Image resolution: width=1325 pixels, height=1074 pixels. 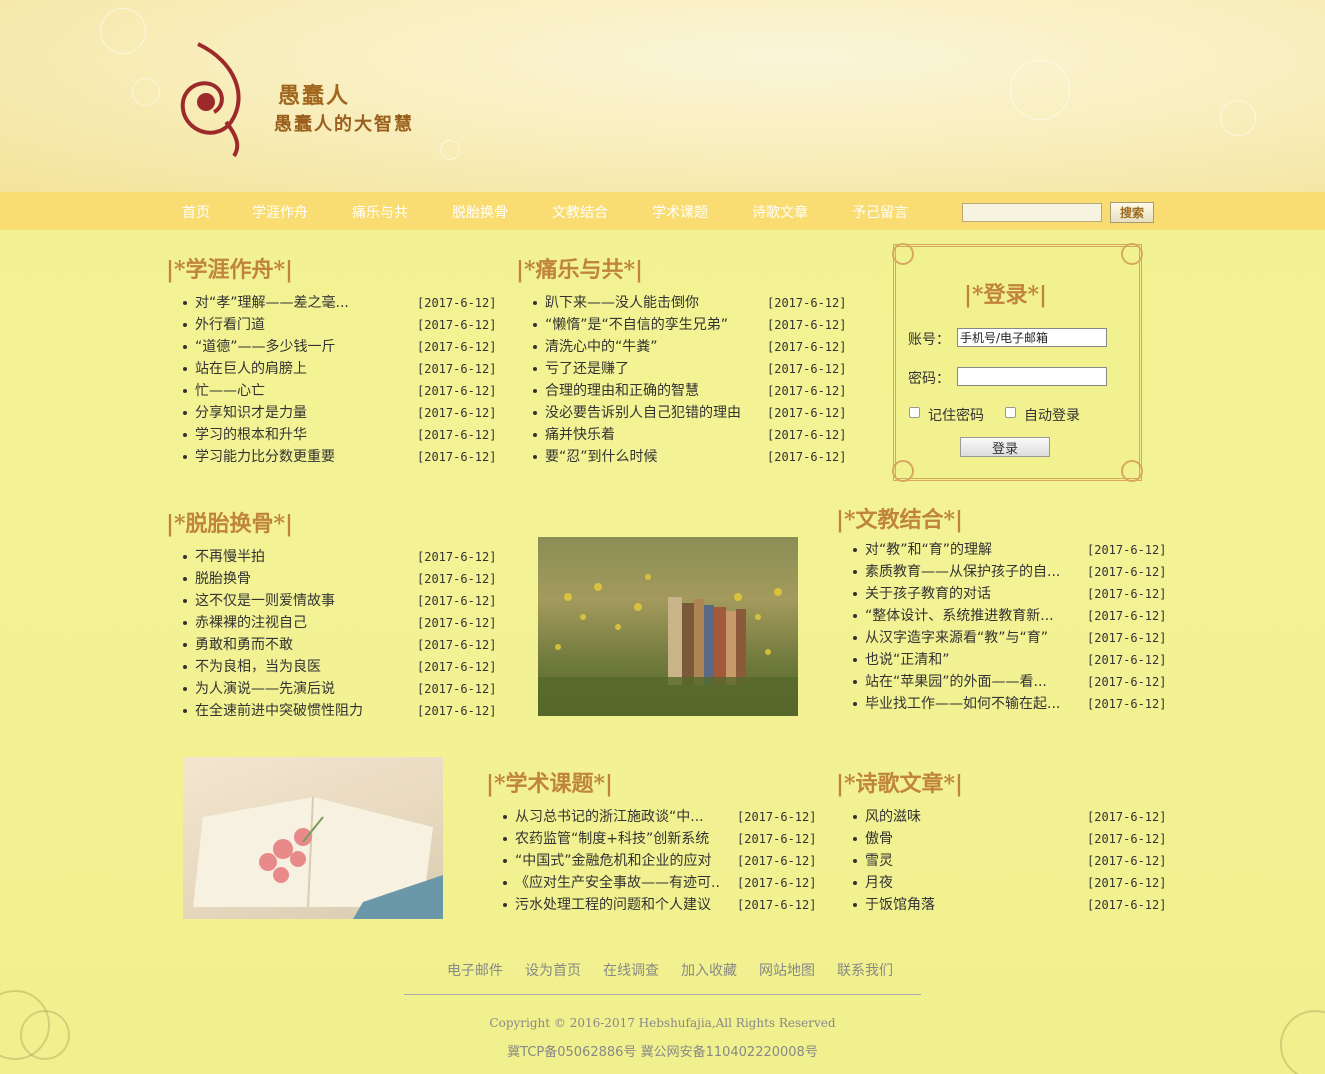 What do you see at coordinates (290, 667) in the screenshot?
I see `article-link: 不为良相，当为良医` at bounding box center [290, 667].